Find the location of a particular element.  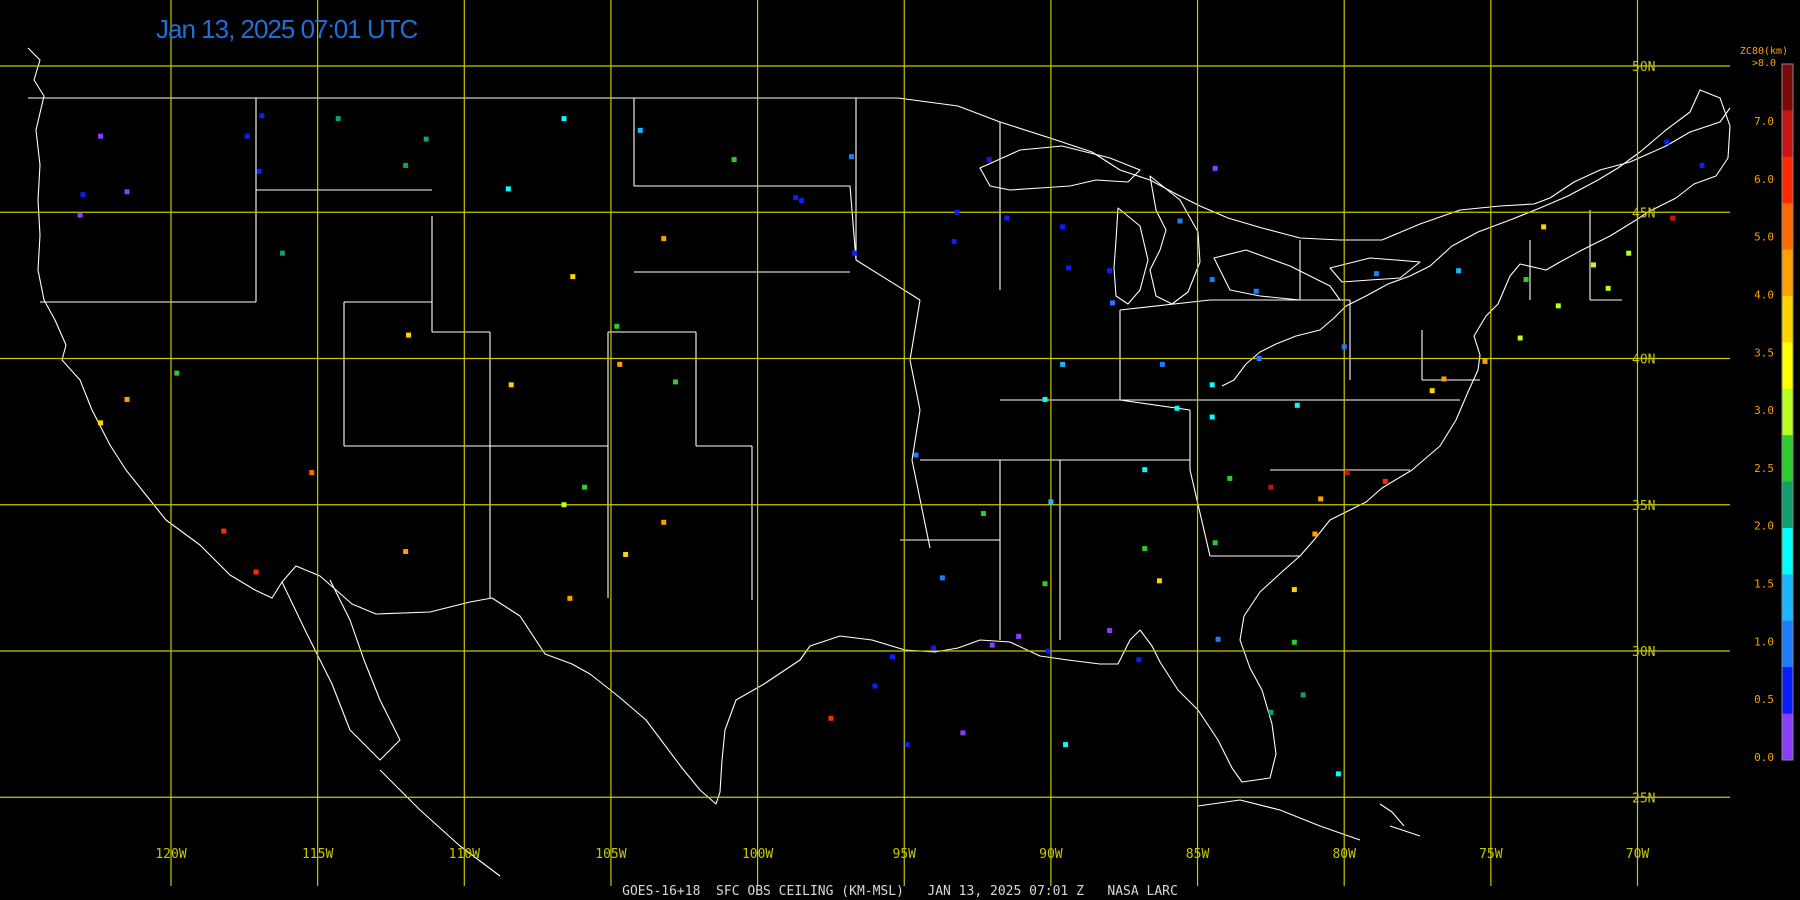

legend-tick-label: 5.0 is located at coordinates (1764, 237).